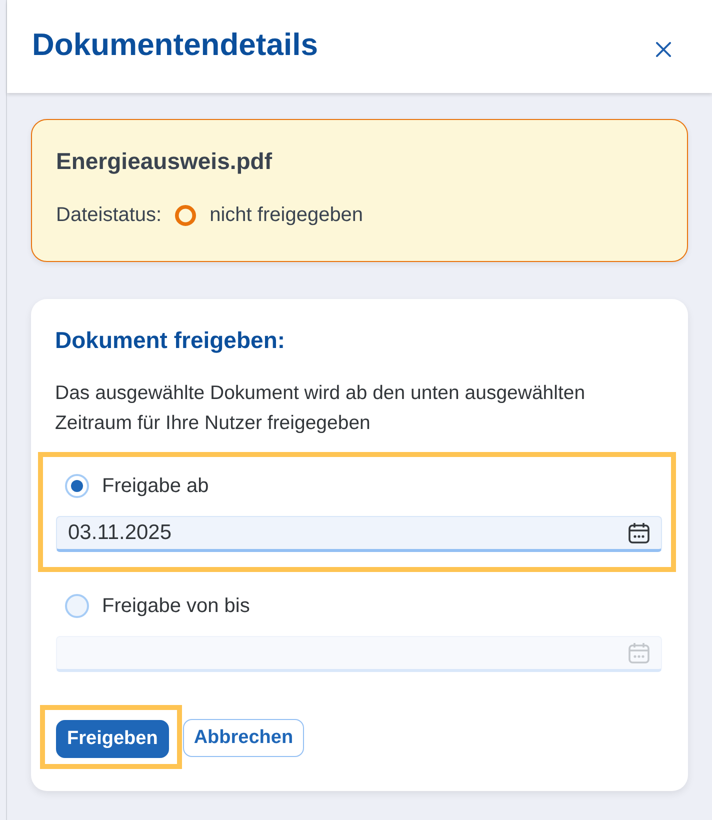 The height and width of the screenshot is (820, 712). I want to click on status-ring-icon, so click(185, 215).